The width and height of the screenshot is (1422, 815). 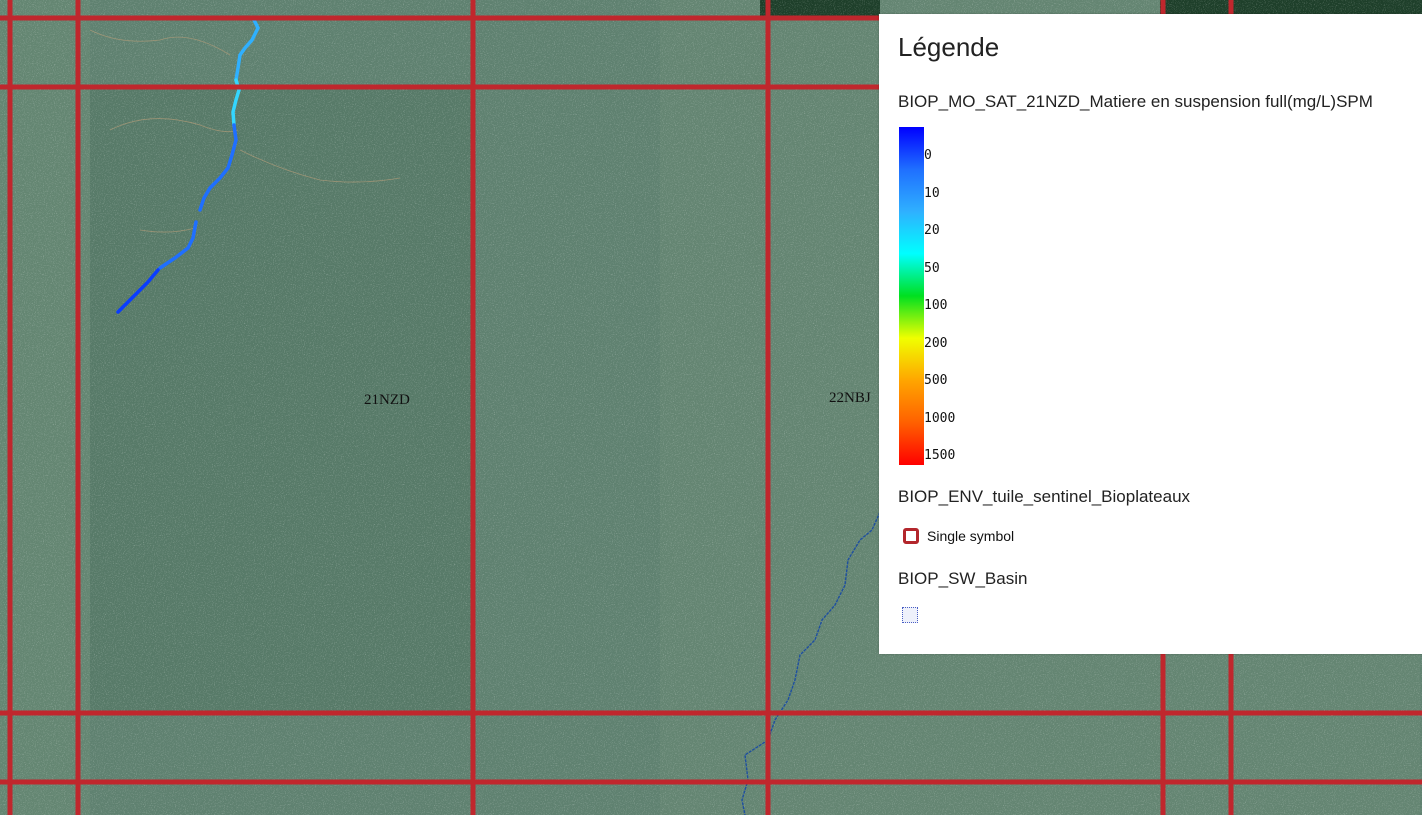 I want to click on ramp-label: 200, so click(x=936, y=343).